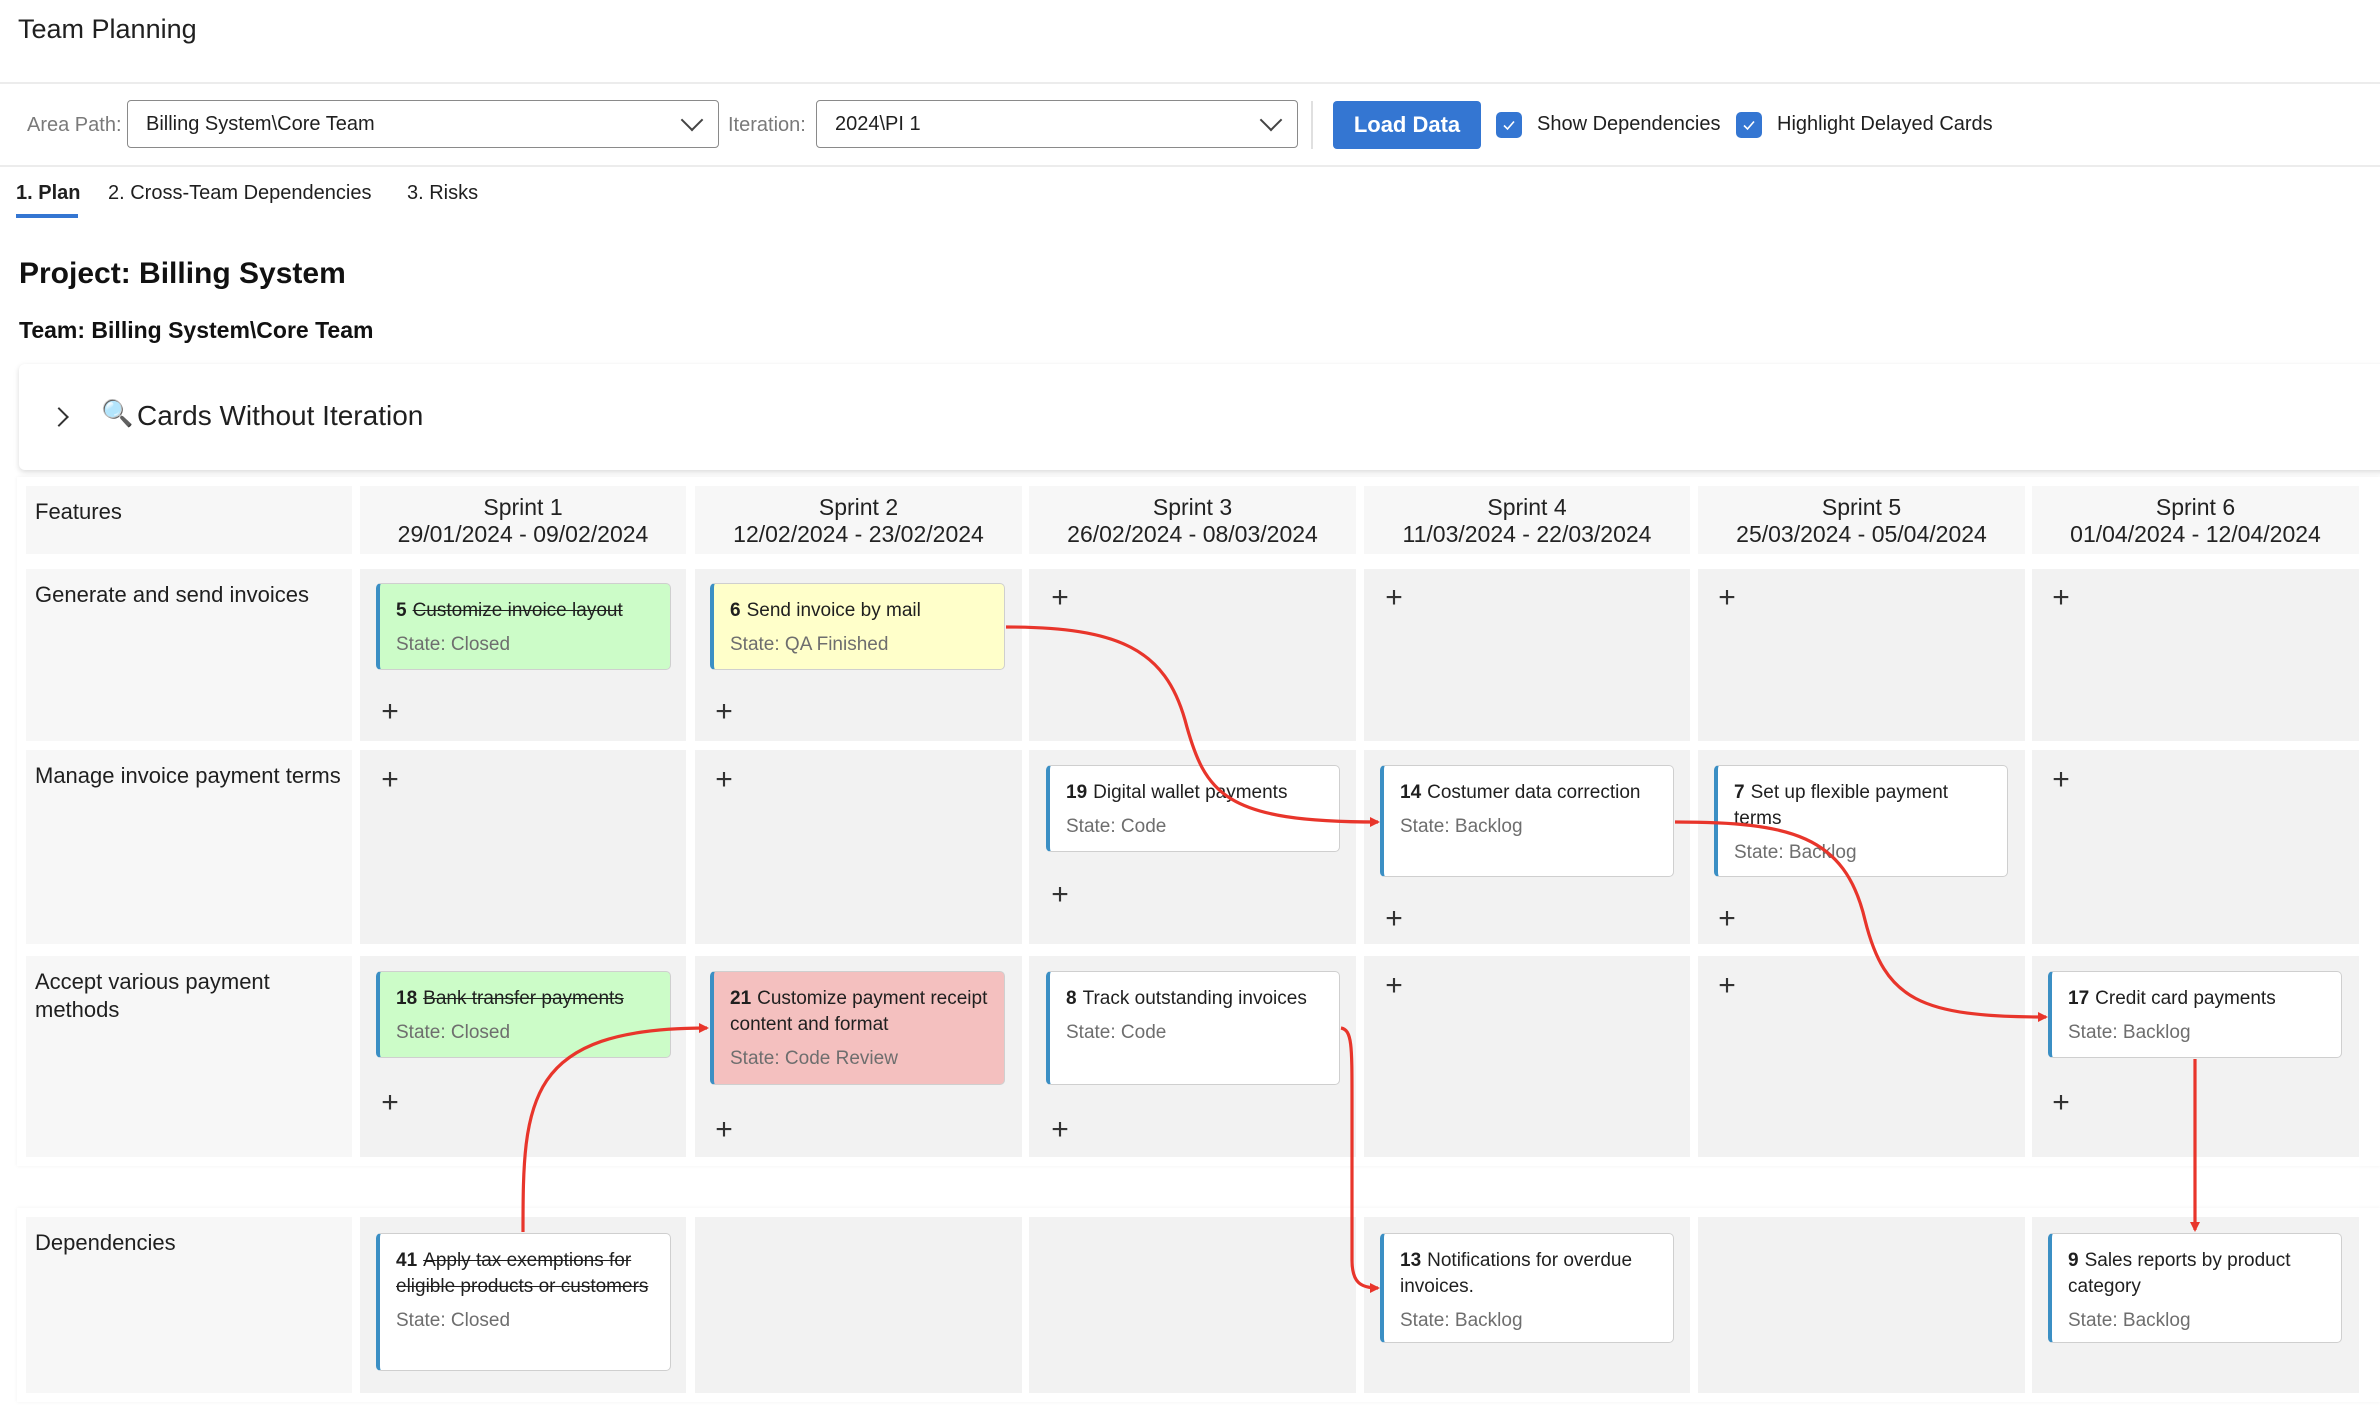  What do you see at coordinates (1739, 792) in the screenshot?
I see `card-id: 7` at bounding box center [1739, 792].